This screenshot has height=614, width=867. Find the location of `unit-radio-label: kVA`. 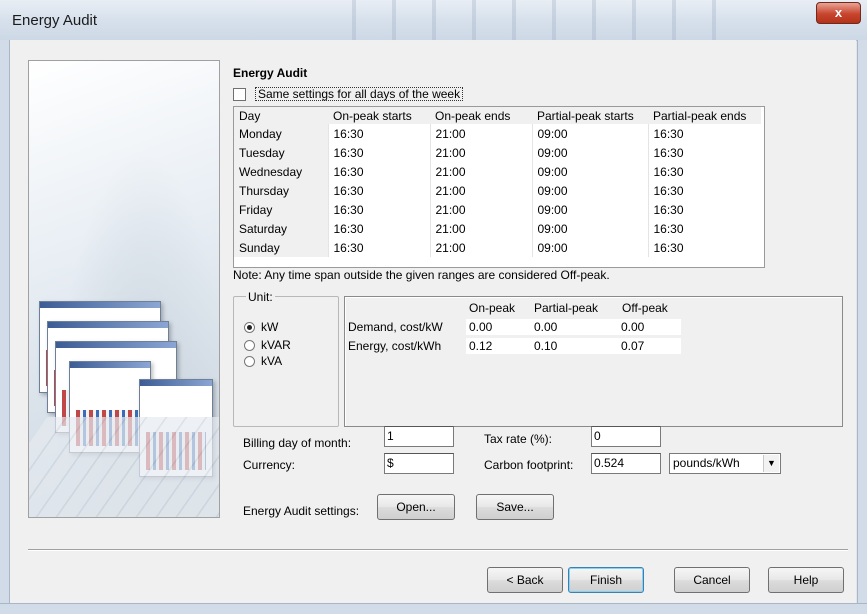

unit-radio-label: kVA is located at coordinates (272, 361).